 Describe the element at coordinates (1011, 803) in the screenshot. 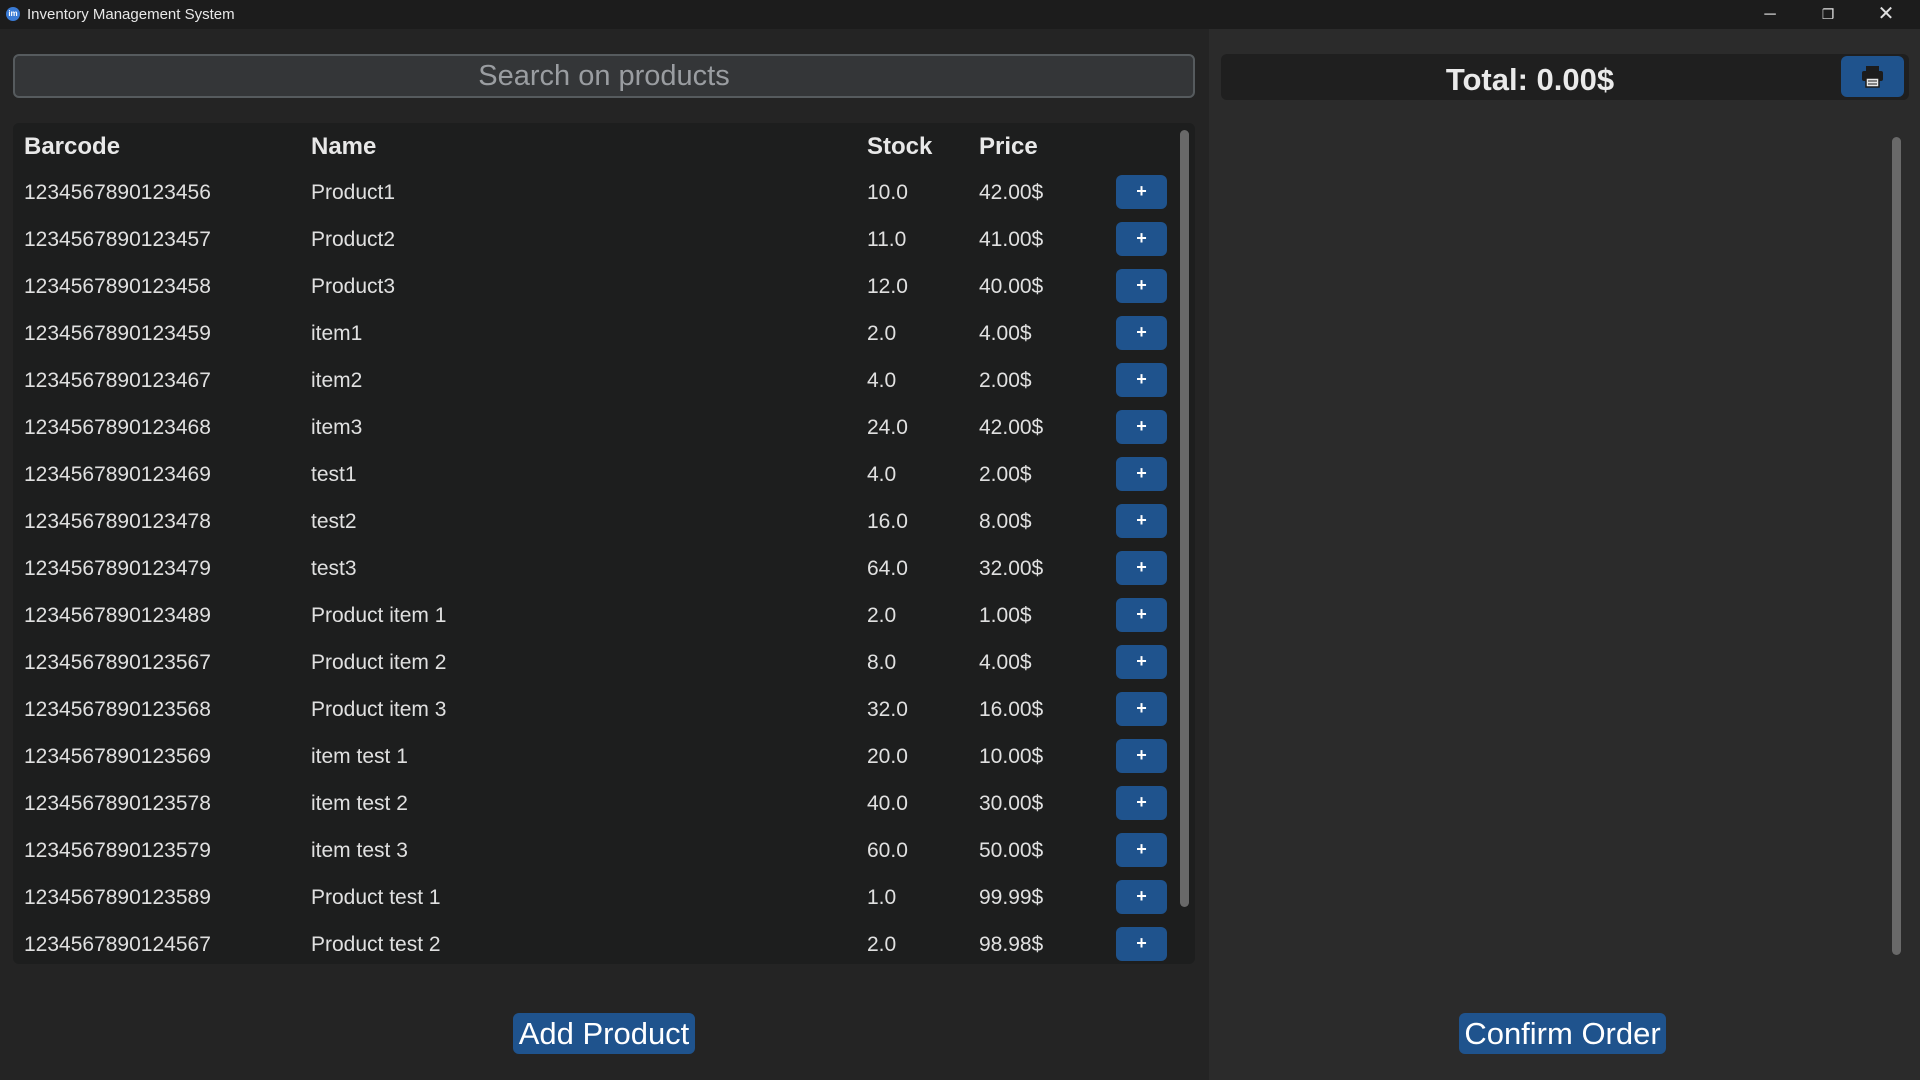

I see `cell-price: 30.00$` at that location.